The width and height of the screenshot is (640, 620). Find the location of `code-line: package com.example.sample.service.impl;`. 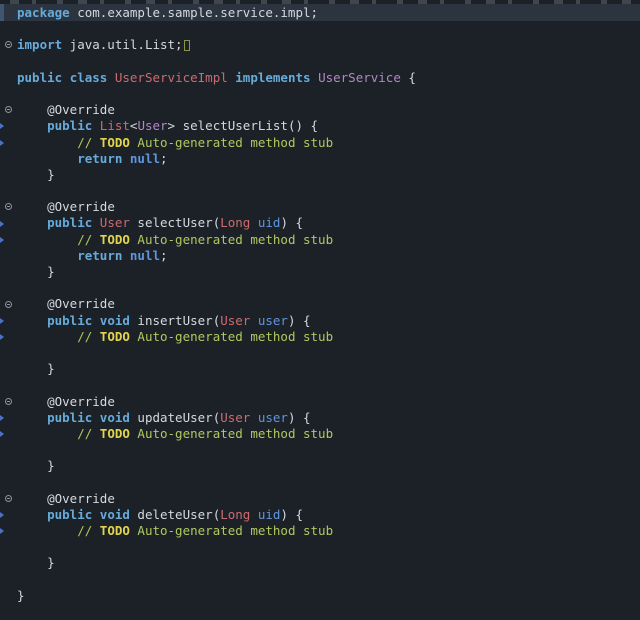

code-line: package com.example.sample.service.impl; is located at coordinates (320, 13).